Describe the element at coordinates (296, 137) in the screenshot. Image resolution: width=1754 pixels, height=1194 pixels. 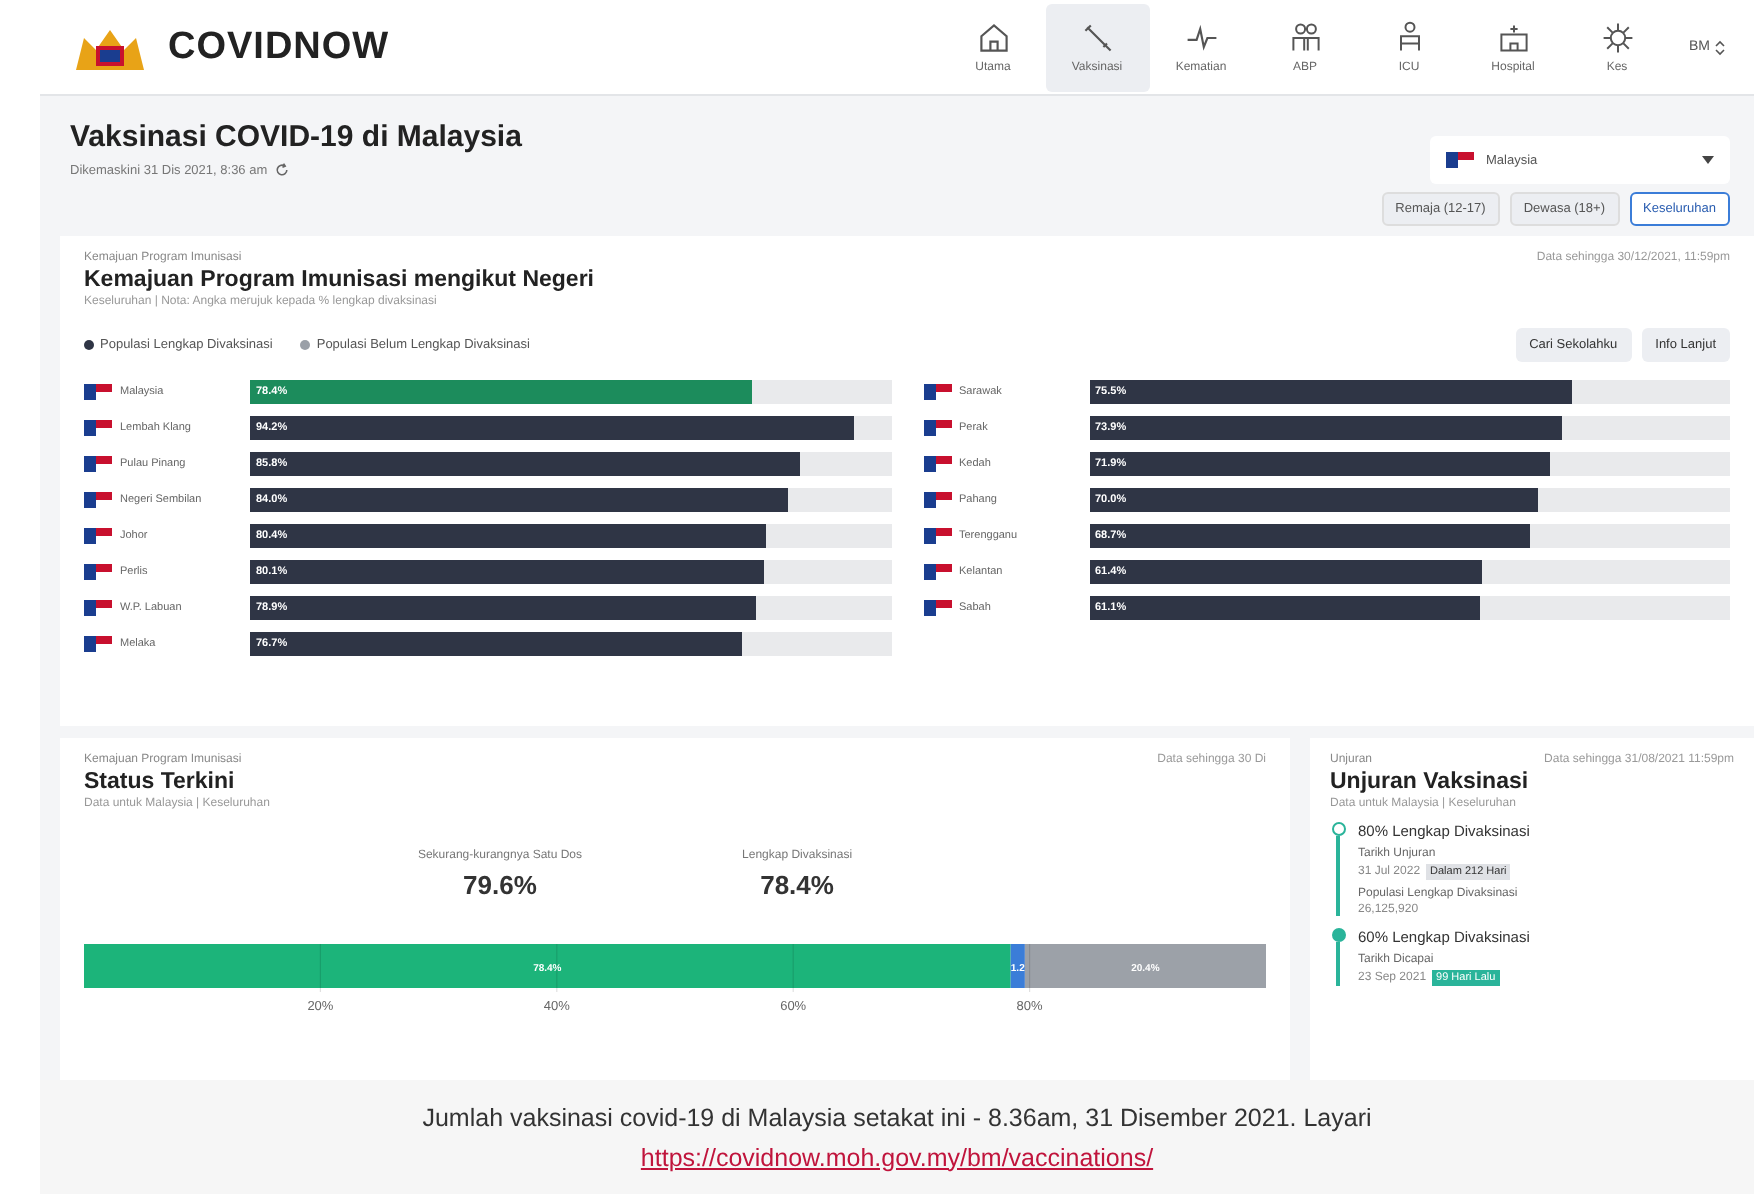
I see `page-title: Vaksinasi COVID-19 di Malaysia` at that location.